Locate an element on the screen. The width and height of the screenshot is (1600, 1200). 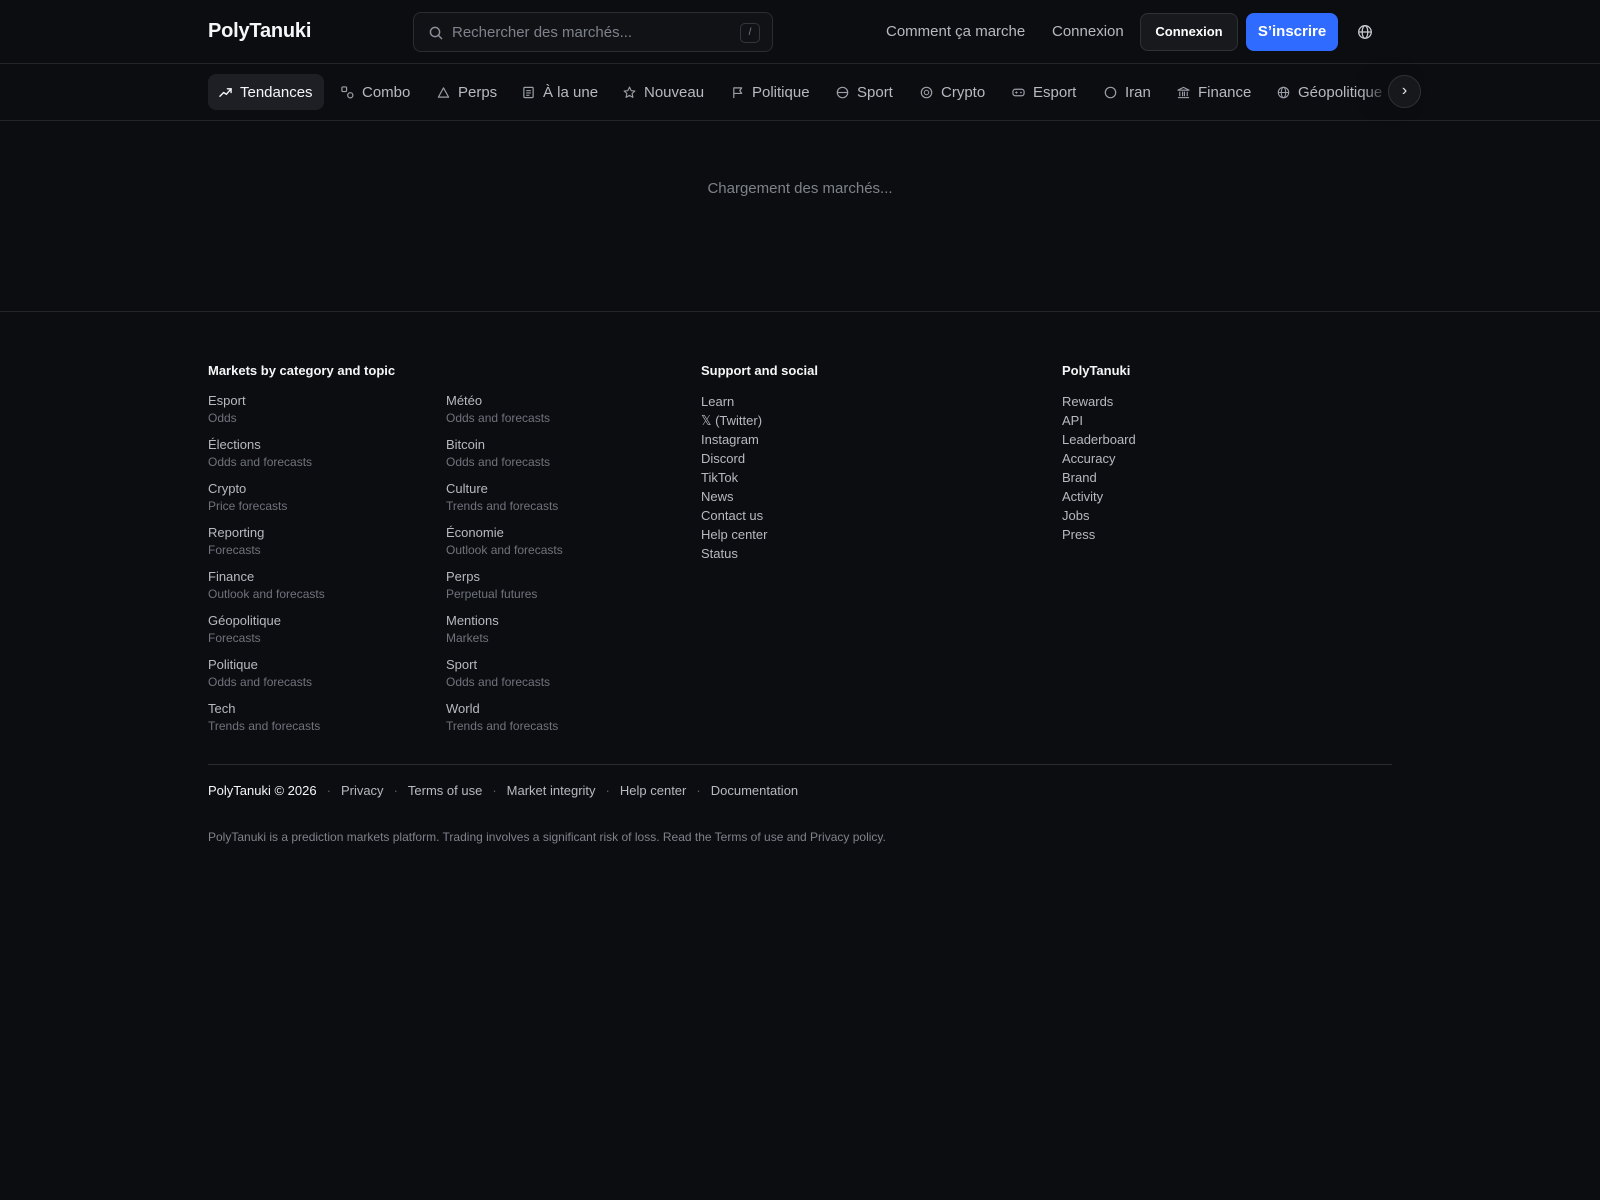
market-link-politique: Politique Odds and forecasts is located at coordinates (318, 673).